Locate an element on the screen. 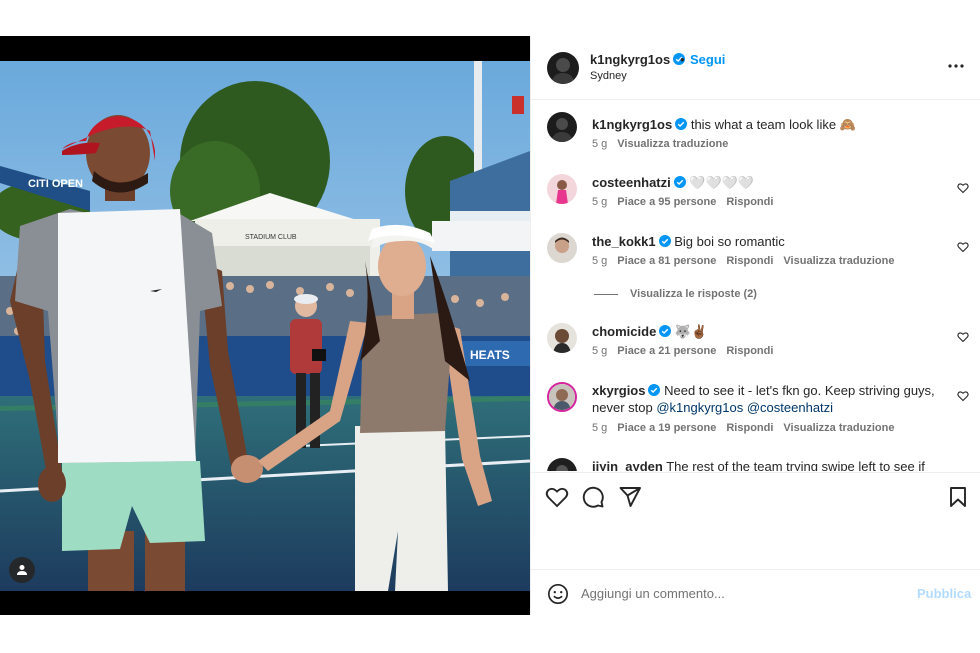 This screenshot has height=653, width=980. like-heart-icon is located at coordinates (557, 497).